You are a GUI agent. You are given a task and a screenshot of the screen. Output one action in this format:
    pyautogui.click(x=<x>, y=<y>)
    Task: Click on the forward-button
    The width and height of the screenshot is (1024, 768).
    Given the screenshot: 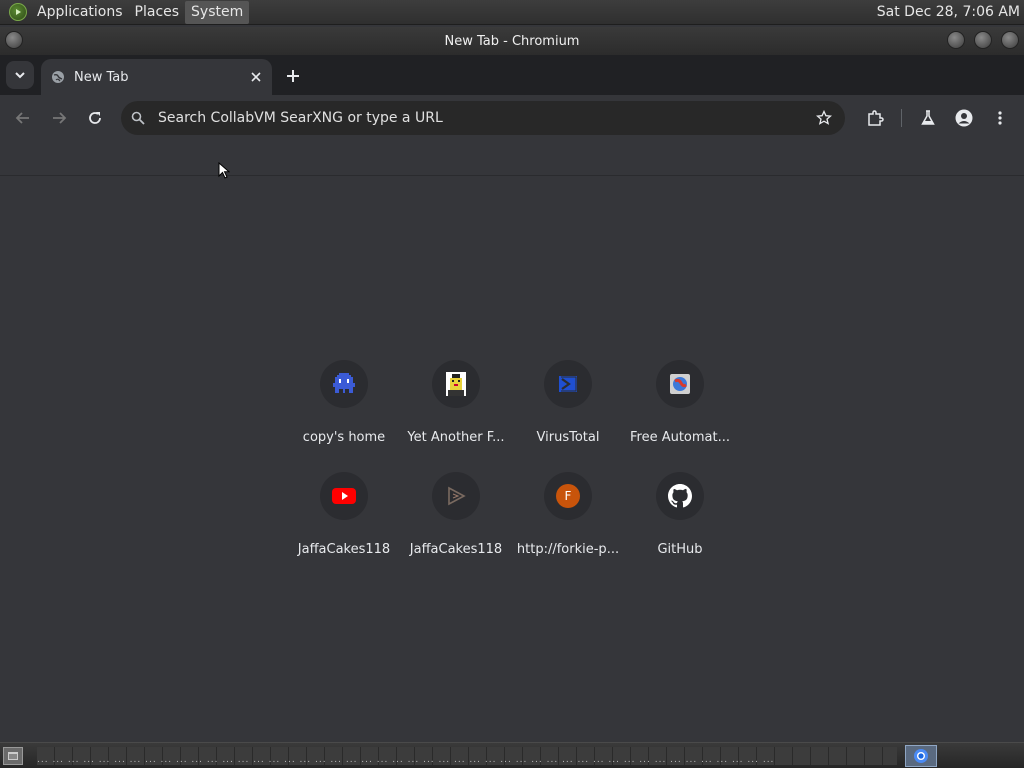 What is the action you would take?
    pyautogui.click(x=59, y=118)
    